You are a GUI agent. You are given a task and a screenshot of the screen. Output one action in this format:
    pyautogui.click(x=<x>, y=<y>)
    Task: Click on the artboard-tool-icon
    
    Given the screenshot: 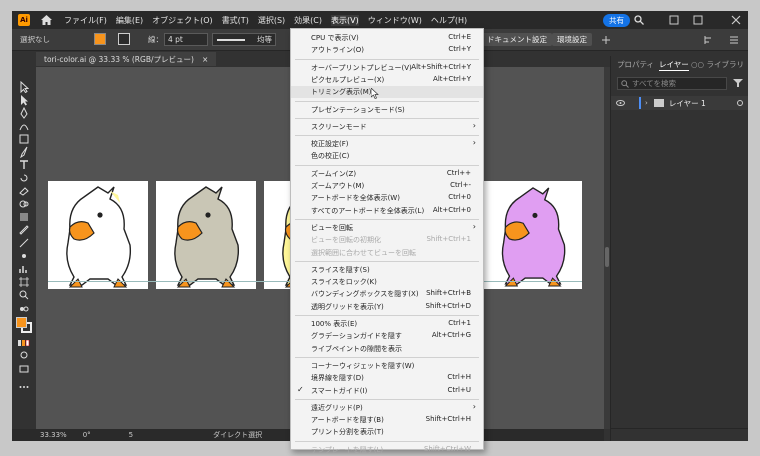 What is the action you would take?
    pyautogui.click(x=24, y=282)
    